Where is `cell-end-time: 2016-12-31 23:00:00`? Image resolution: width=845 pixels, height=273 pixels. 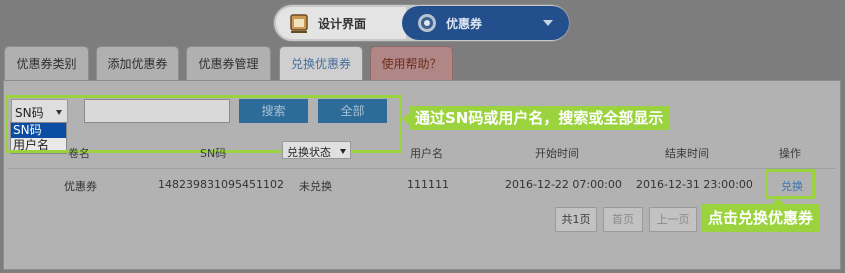 cell-end-time: 2016-12-31 23:00:00 is located at coordinates (694, 184).